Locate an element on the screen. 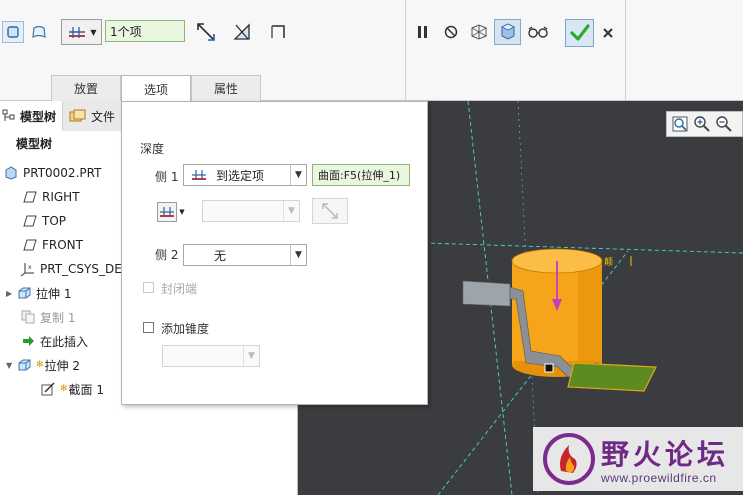 The image size is (743, 495). feature-preview-button is located at coordinates (507, 32).